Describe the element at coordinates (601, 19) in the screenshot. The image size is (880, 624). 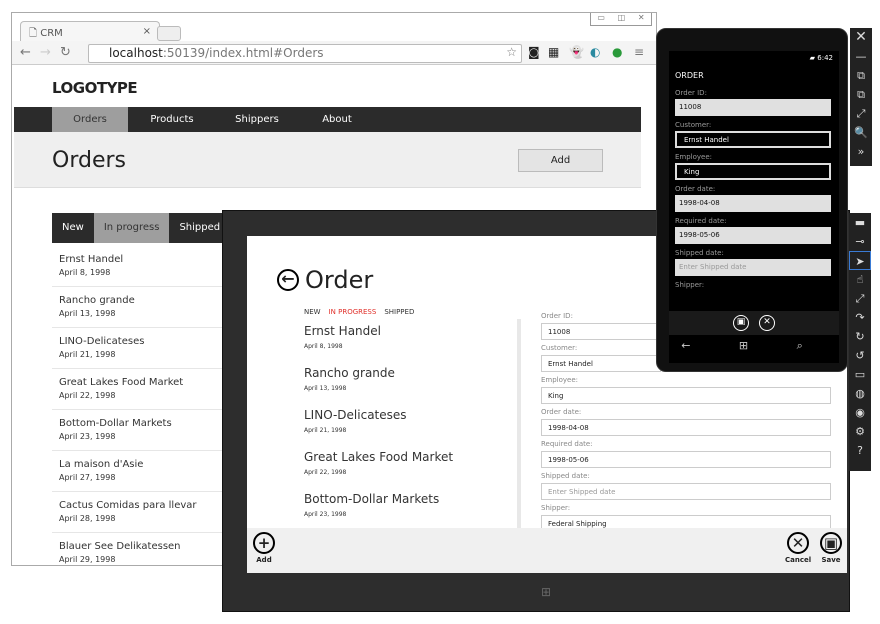
I see `minimize-icon: ▭` at that location.